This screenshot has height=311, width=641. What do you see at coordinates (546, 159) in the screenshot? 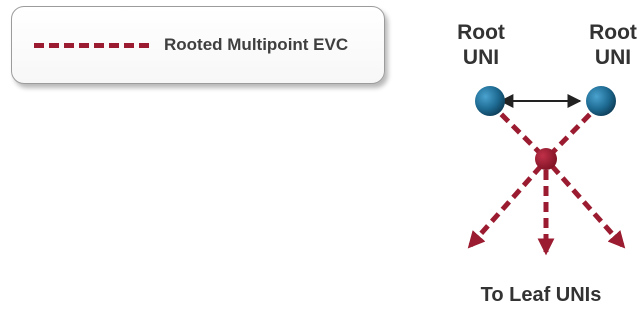
I see `hub-node` at bounding box center [546, 159].